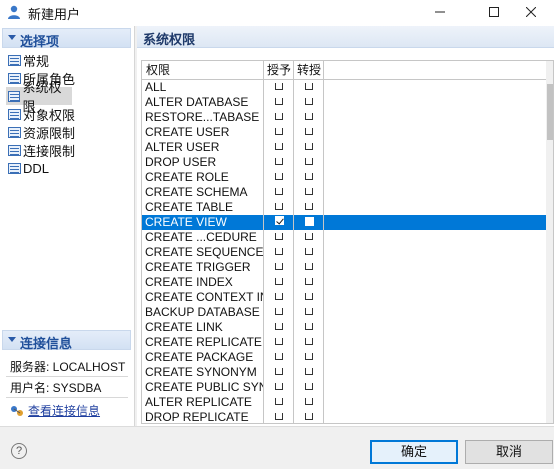  What do you see at coordinates (68, 114) in the screenshot?
I see `nav-item-object-privileges: 对象权限` at bounding box center [68, 114].